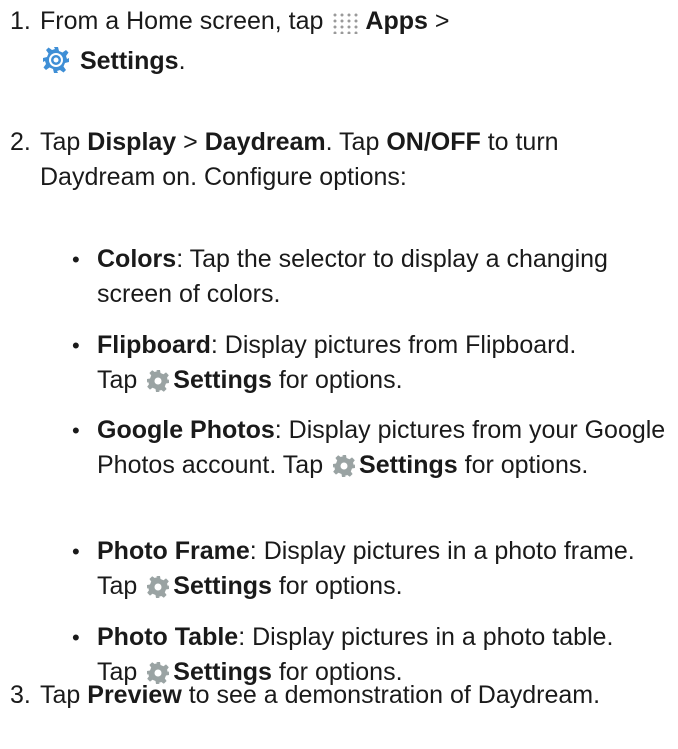 The width and height of the screenshot is (678, 749). I want to click on option-name: Google Photos, so click(186, 430).